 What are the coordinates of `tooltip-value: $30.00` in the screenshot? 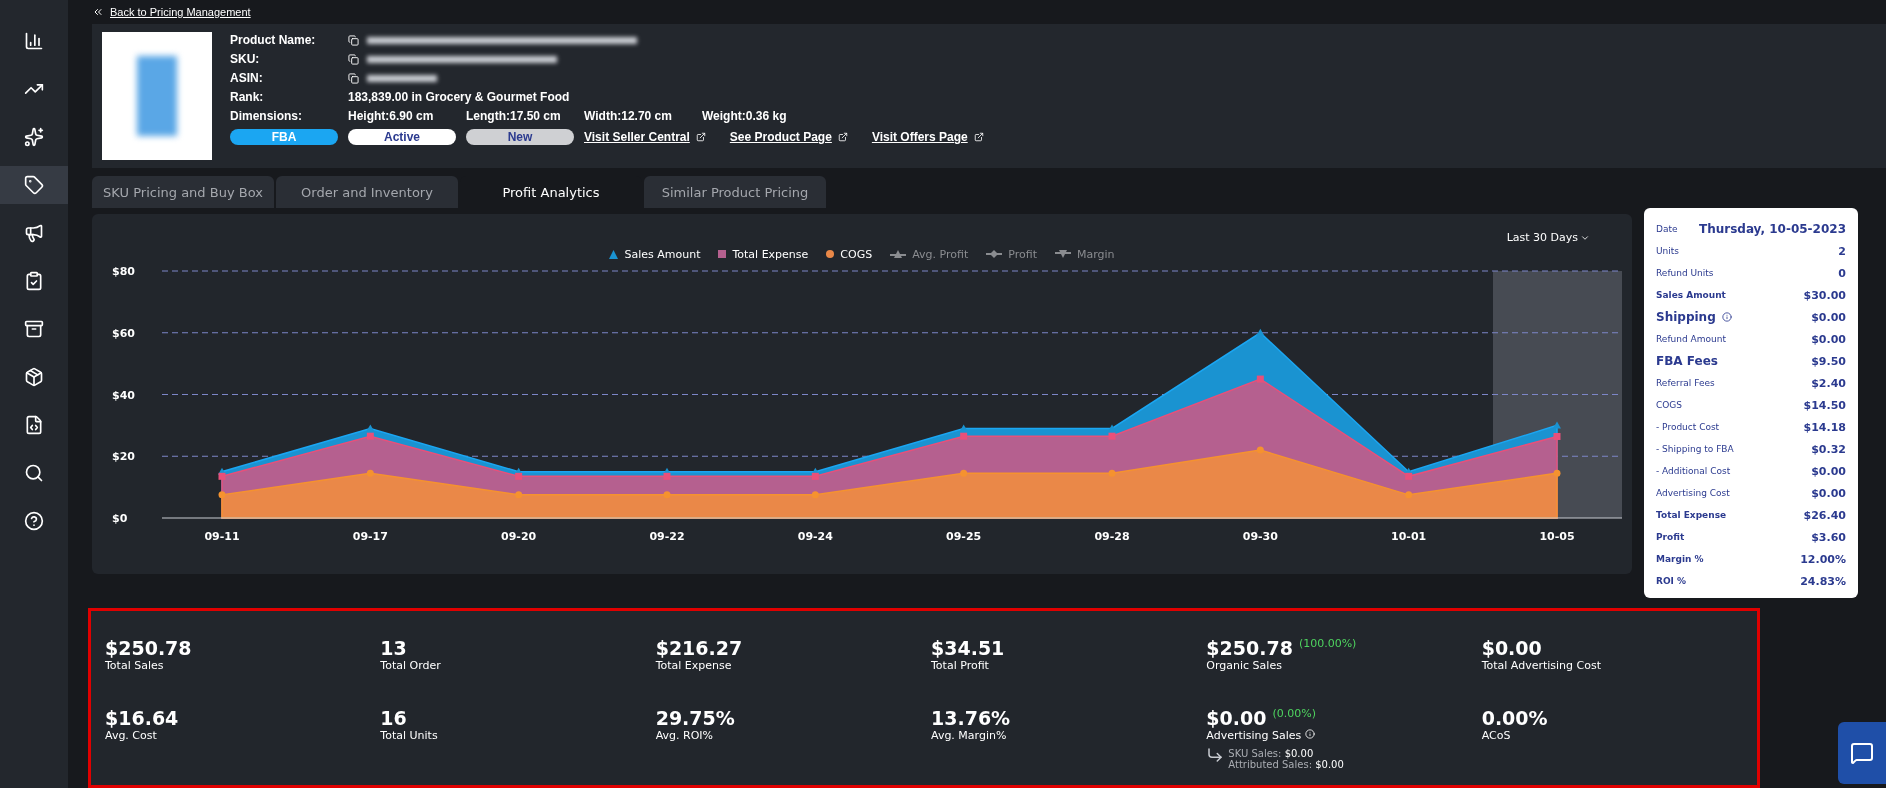 It's located at (1824, 295).